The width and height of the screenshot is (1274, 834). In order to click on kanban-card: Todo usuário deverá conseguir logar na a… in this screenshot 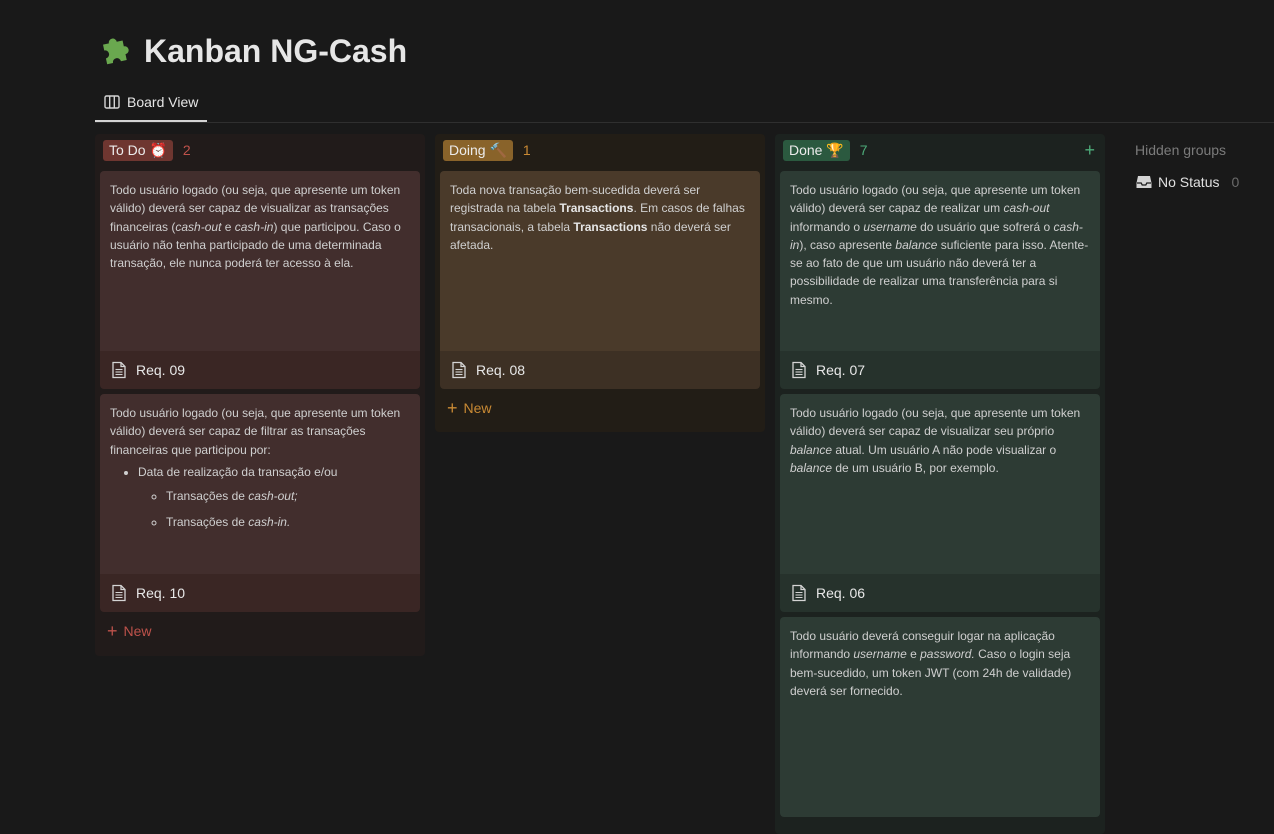, I will do `click(940, 717)`.